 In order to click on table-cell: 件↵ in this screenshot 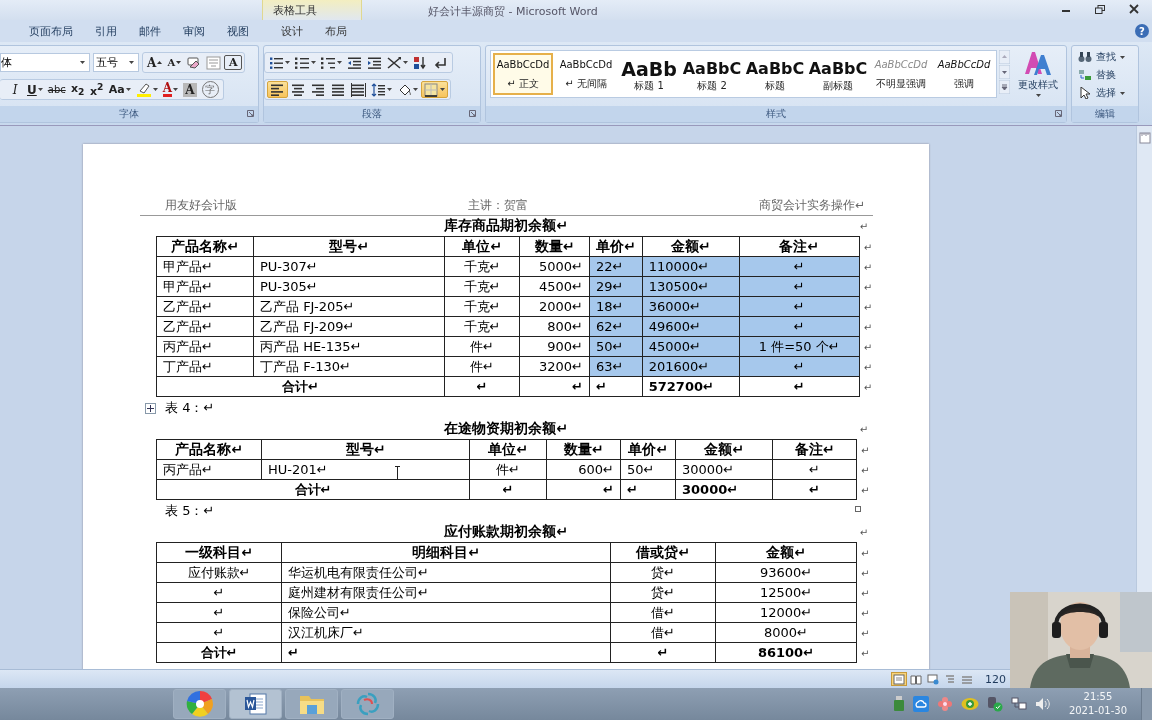, I will do `click(508, 469)`.